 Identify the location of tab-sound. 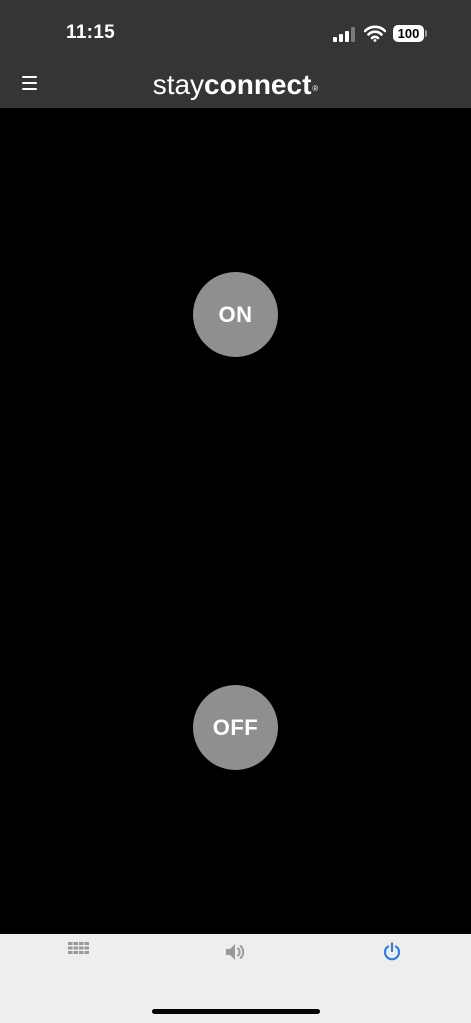
(235, 957).